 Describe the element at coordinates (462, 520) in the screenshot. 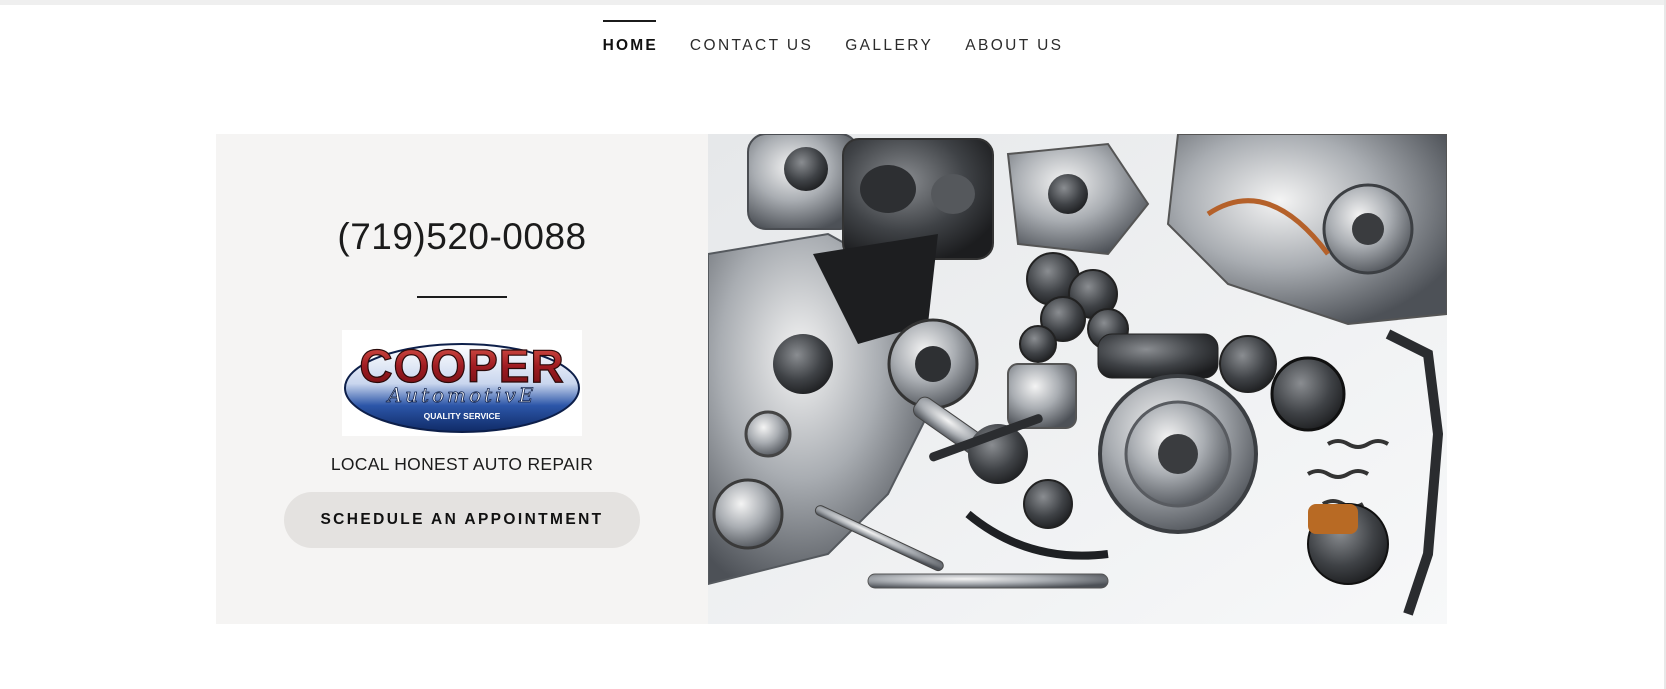

I see `schedule-appointment-button: SCHEDULE AN APPOINTMENT` at that location.